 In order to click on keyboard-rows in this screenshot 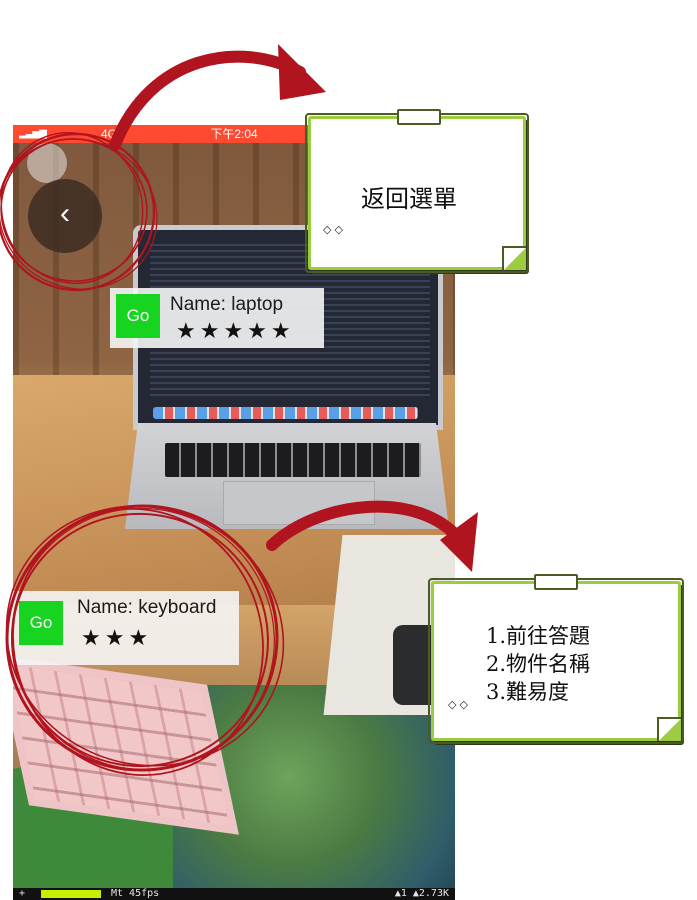, I will do `click(121, 745)`.